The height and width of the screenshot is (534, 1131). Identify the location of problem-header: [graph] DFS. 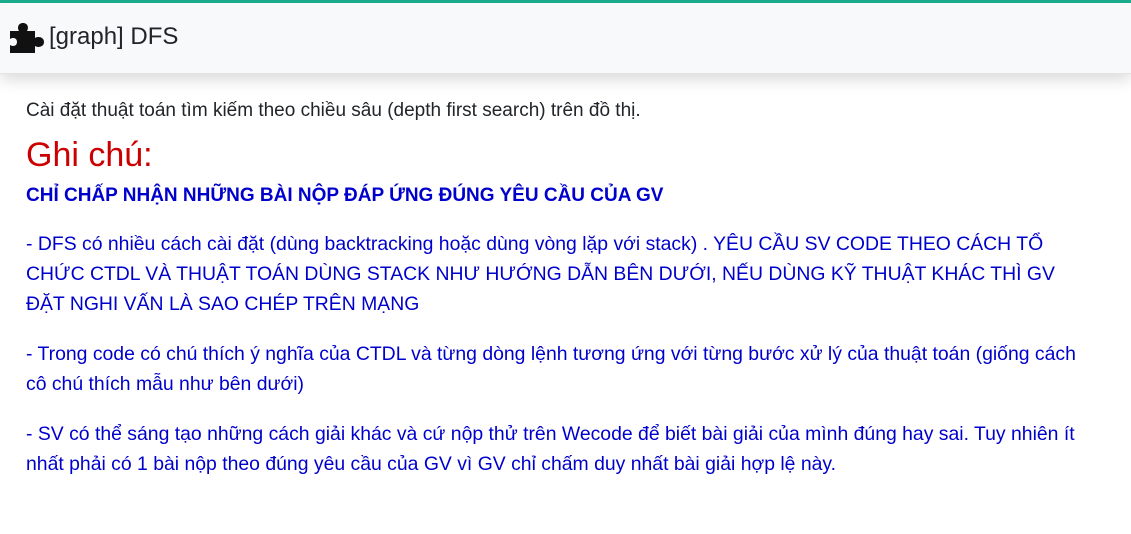
(565, 38).